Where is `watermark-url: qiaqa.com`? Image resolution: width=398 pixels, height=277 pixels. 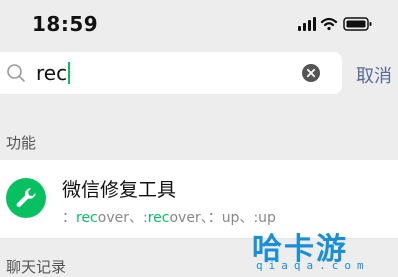 watermark-url: qiaqa.com is located at coordinates (313, 265).